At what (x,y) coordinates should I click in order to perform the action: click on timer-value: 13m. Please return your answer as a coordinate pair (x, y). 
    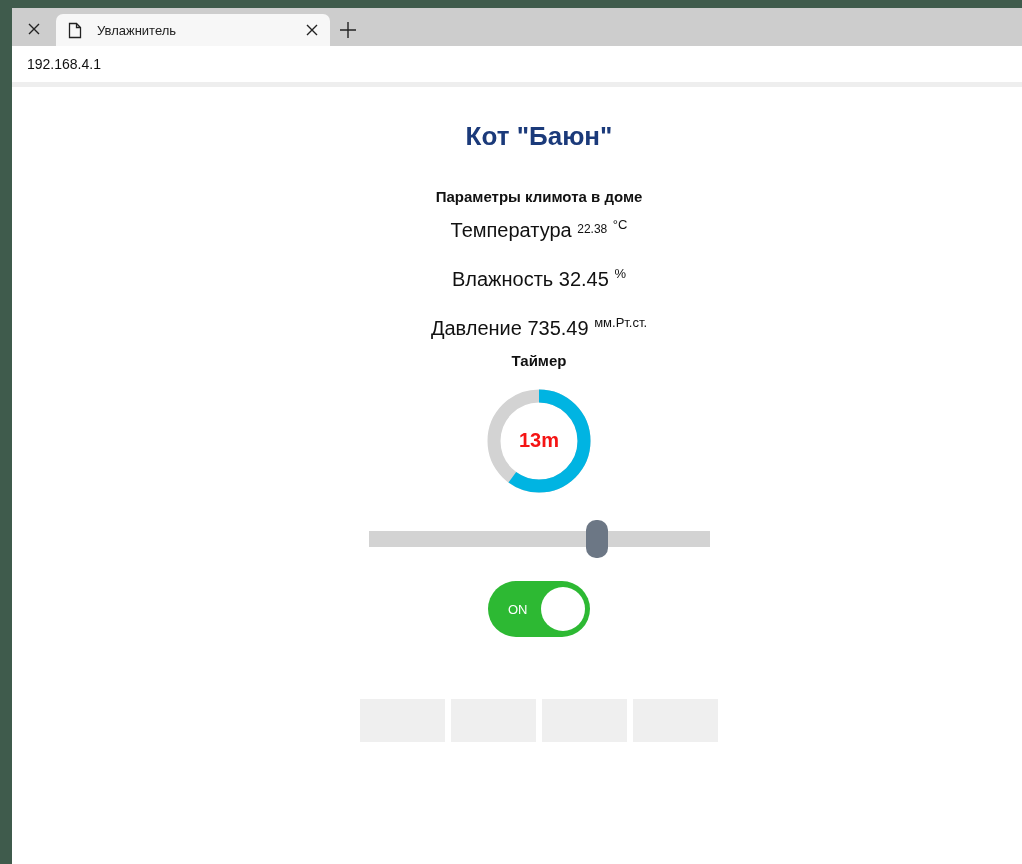
    Looking at the image, I should click on (539, 440).